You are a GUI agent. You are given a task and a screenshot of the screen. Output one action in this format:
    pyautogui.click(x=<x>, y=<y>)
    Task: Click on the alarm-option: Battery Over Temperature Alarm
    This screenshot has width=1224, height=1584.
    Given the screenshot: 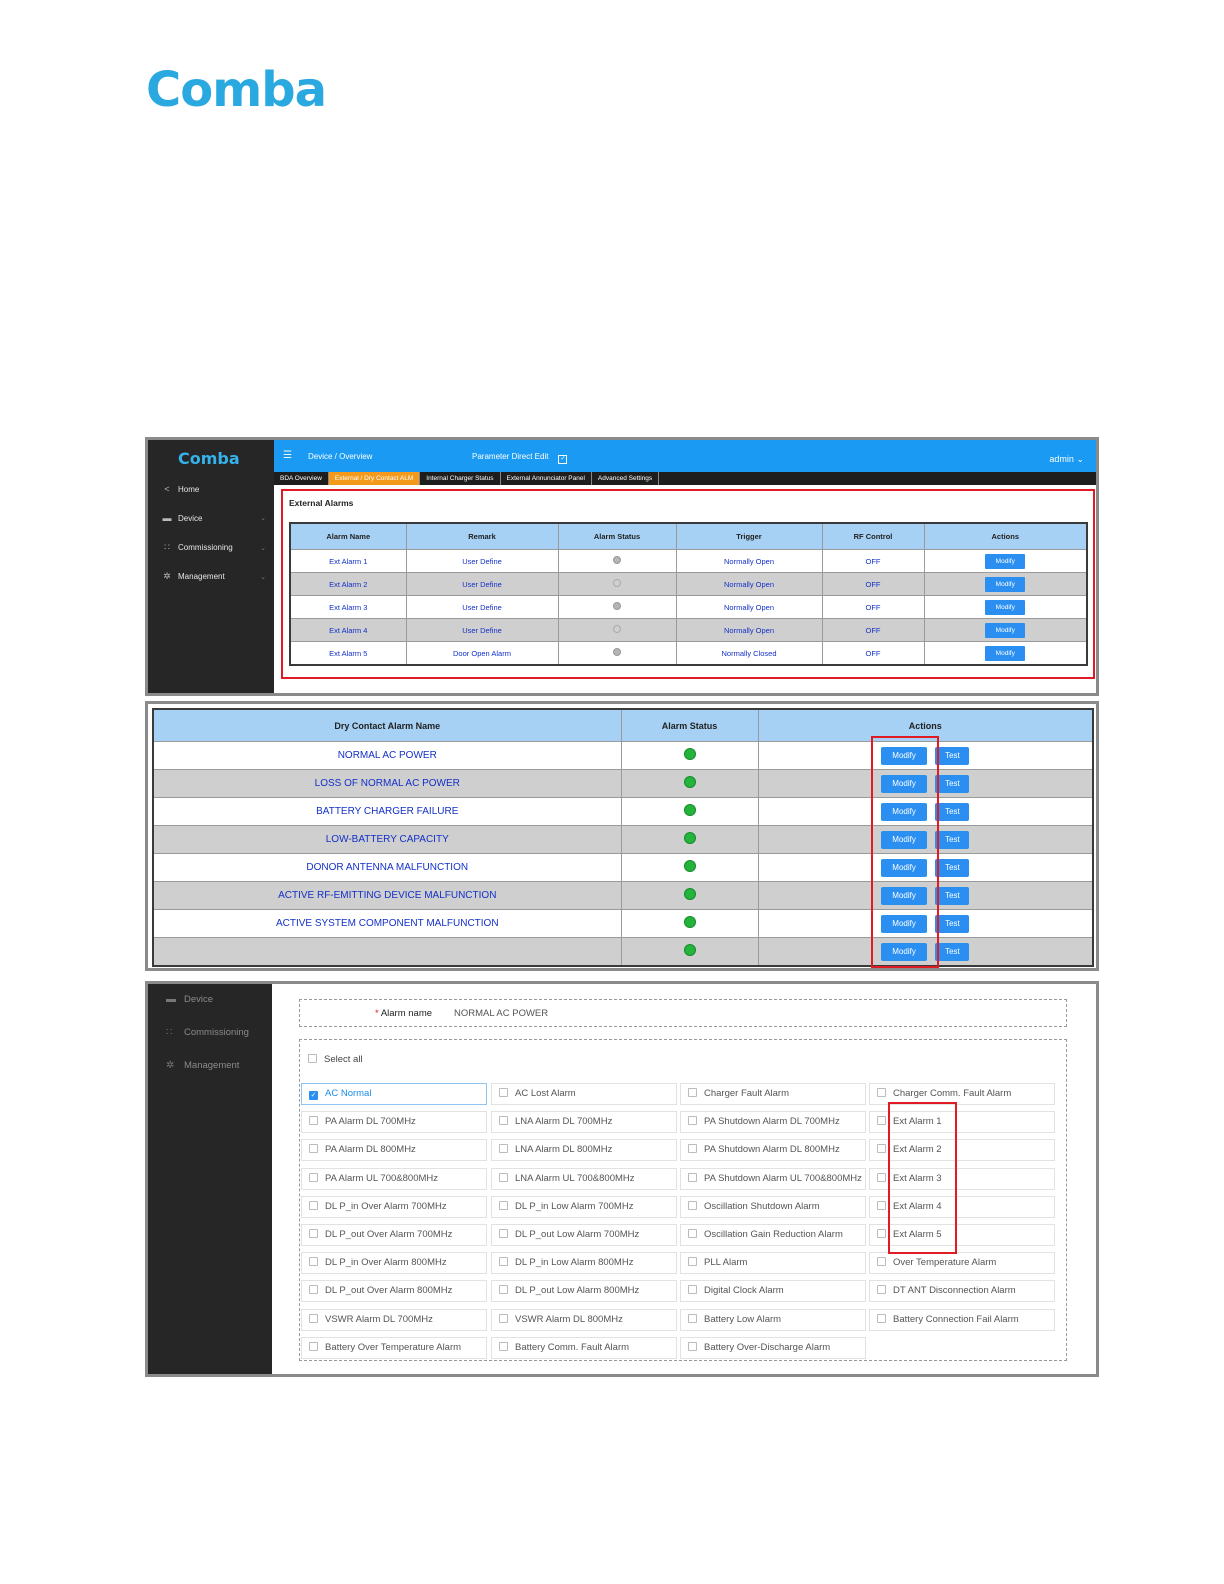 What is the action you would take?
    pyautogui.click(x=394, y=1347)
    